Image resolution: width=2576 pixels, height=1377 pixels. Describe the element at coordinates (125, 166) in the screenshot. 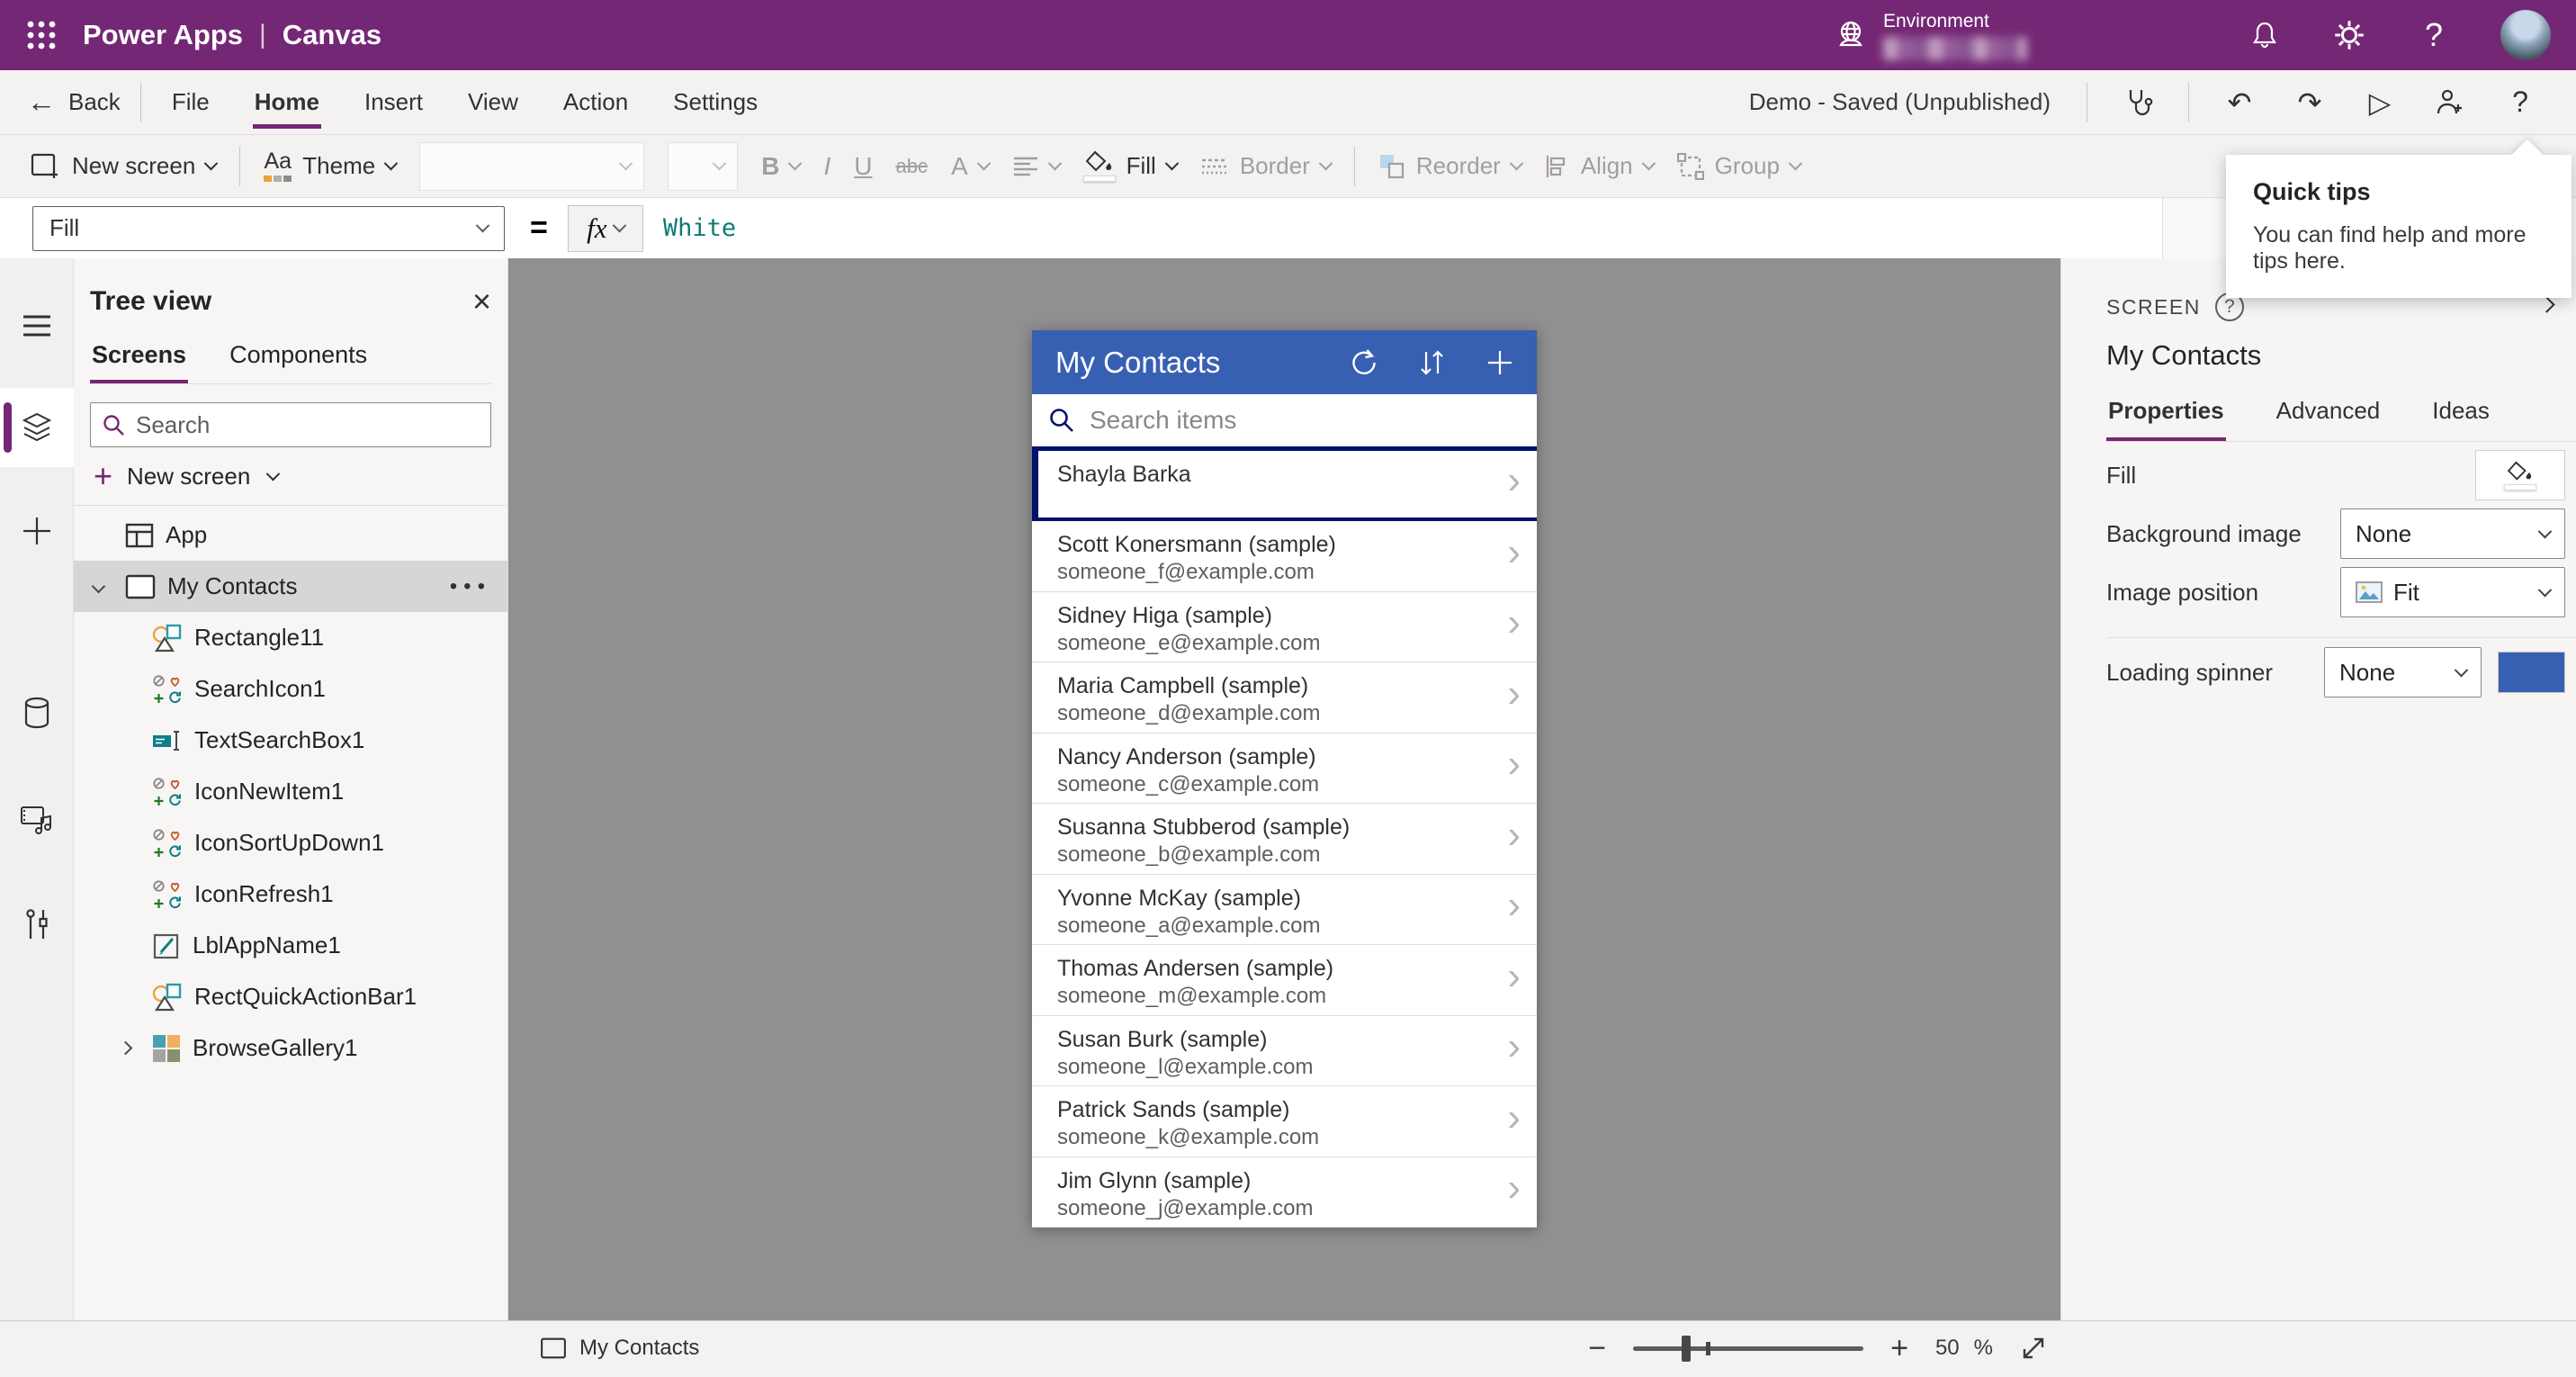

I see `new-screen-button: New screen` at that location.